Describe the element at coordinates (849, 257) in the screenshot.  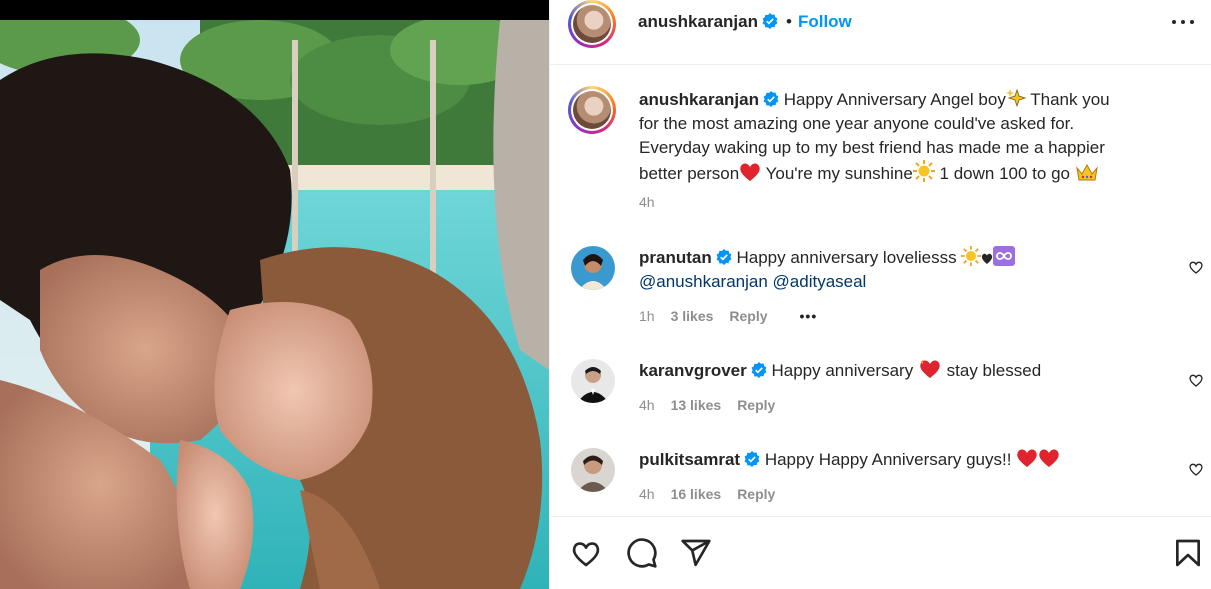
I see `comment-body: Happy anniversary loveliesss` at that location.